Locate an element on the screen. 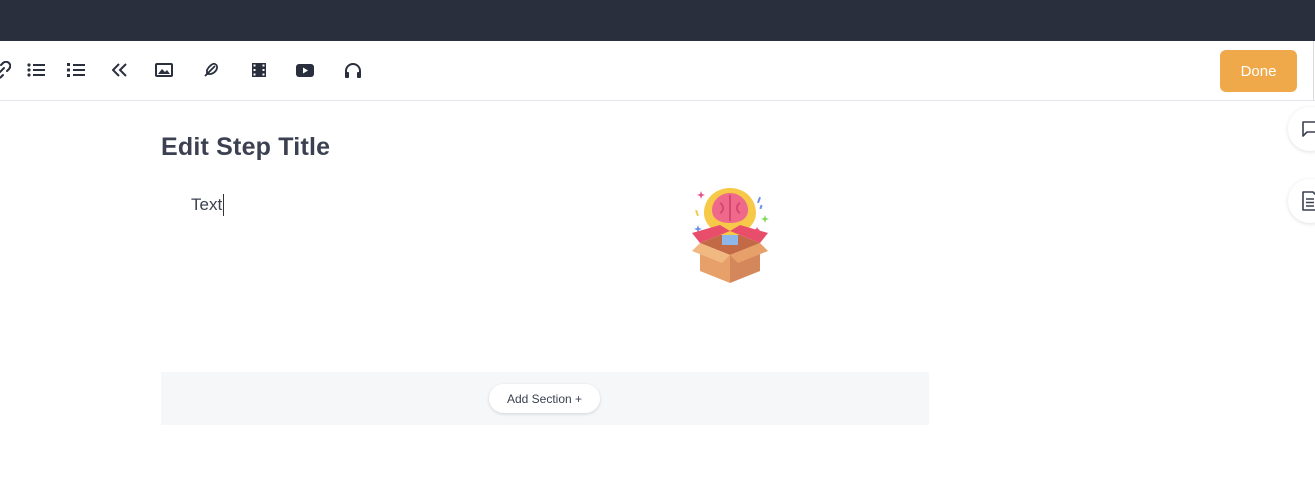  headphones-icon is located at coordinates (353, 70).